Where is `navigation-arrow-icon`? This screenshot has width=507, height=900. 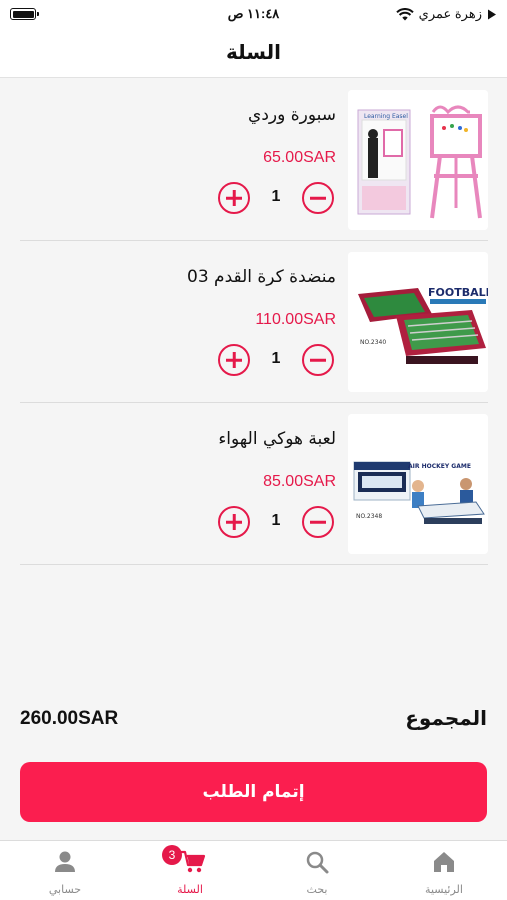
navigation-arrow-icon is located at coordinates (492, 14).